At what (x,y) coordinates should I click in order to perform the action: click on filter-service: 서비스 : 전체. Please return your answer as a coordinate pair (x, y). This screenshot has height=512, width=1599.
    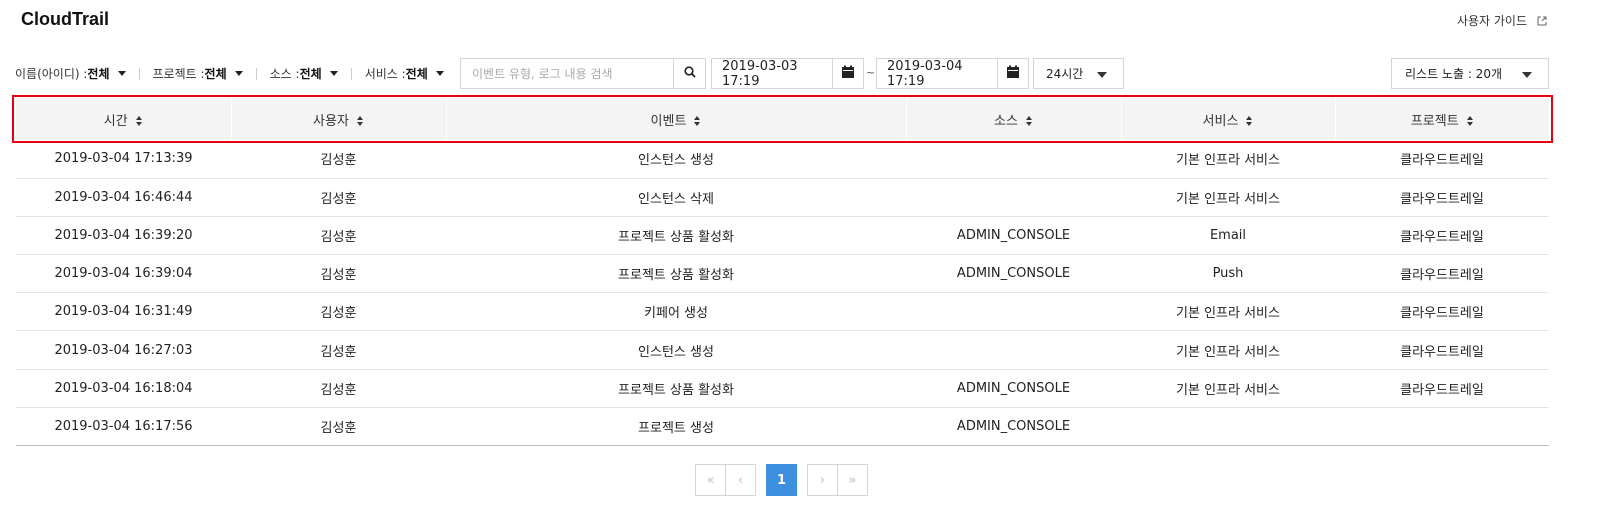
    Looking at the image, I should click on (404, 73).